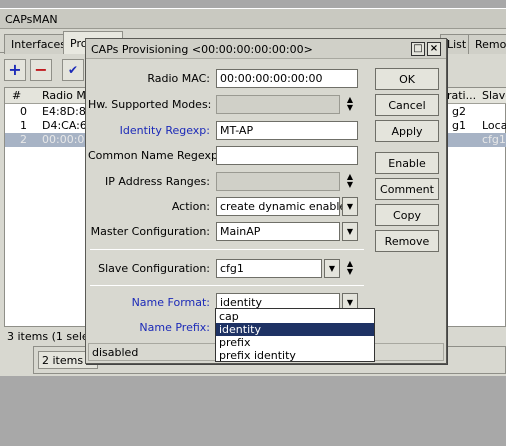  I want to click on master-configuration-label: Master Configuration:, so click(150, 231).